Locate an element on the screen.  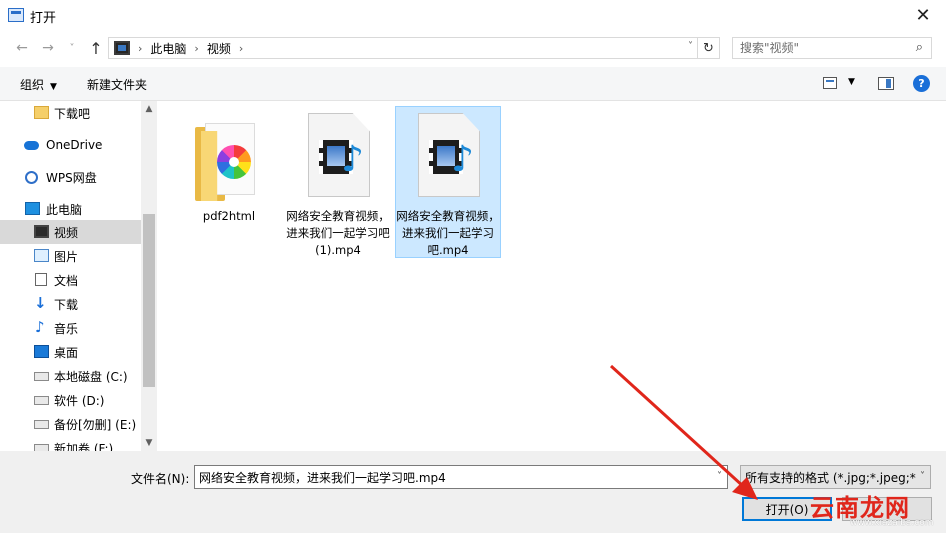
nav-item-pictures: 图片 is located at coordinates (70, 256).